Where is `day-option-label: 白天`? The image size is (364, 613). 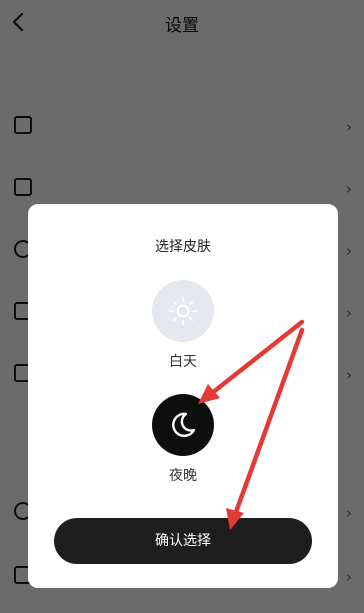
day-option-label: 白天 is located at coordinates (183, 362).